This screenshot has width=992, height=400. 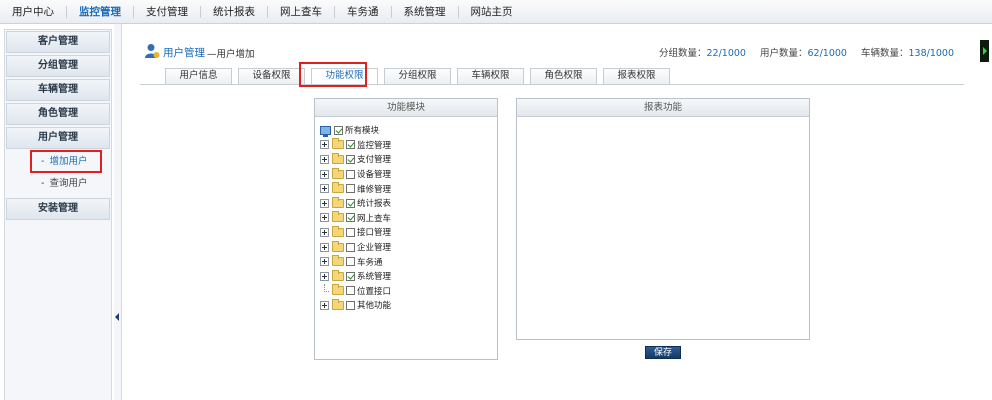 I want to click on checkbox-other, so click(x=350, y=305).